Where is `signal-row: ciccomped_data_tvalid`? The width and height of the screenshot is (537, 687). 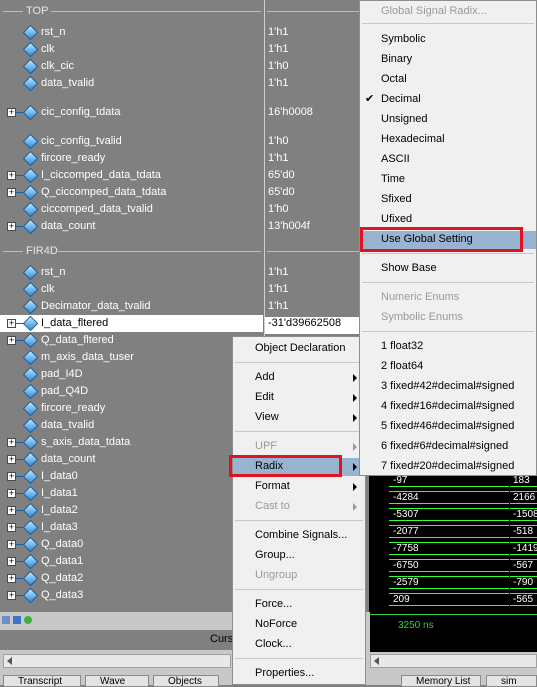
signal-row: ciccomped_data_tvalid is located at coordinates (131, 209).